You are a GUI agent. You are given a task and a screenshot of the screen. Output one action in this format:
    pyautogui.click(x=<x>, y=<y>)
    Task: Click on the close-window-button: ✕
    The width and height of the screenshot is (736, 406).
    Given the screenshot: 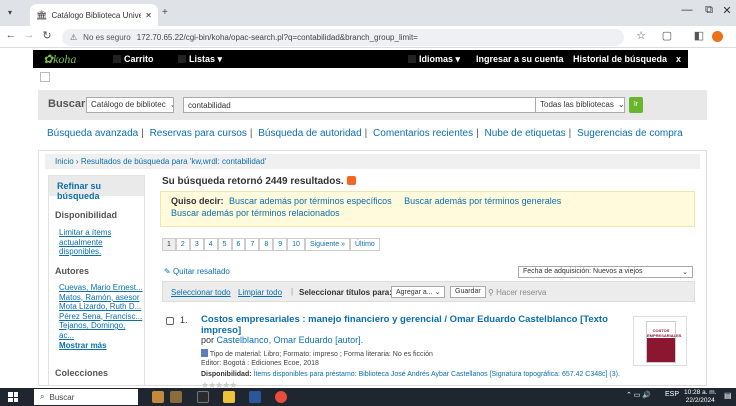 What is the action you would take?
    pyautogui.click(x=726, y=10)
    